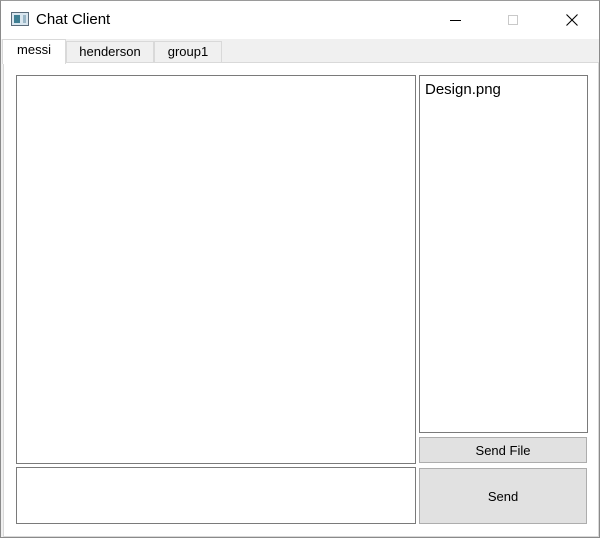  I want to click on close-icon, so click(572, 20).